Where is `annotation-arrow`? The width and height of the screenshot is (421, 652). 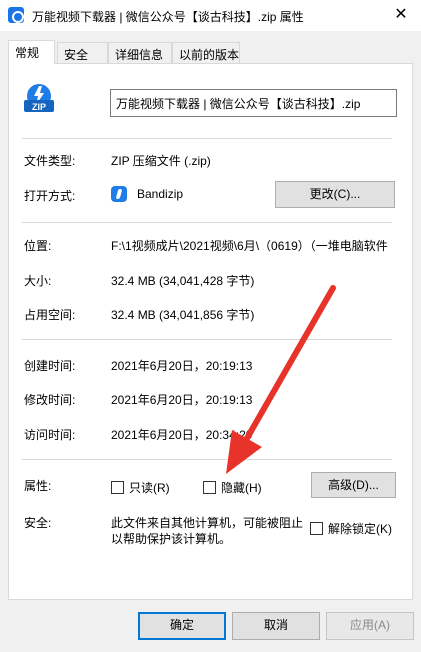 annotation-arrow is located at coordinates (281, 379).